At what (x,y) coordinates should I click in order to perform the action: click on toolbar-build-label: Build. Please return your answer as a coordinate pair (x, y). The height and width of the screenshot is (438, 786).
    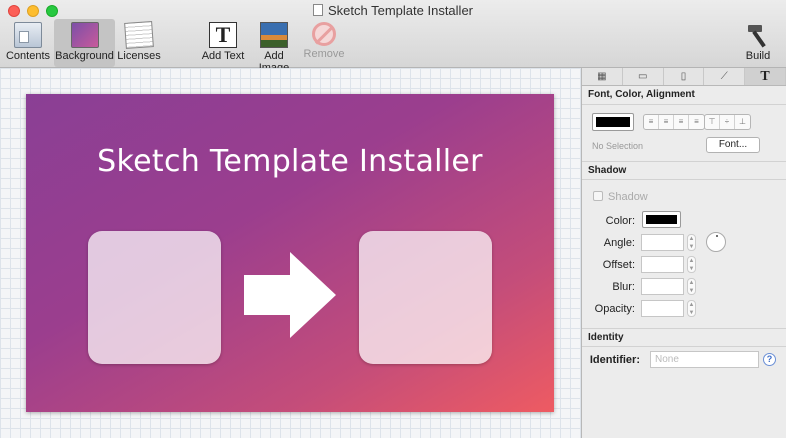
    Looking at the image, I should click on (758, 56).